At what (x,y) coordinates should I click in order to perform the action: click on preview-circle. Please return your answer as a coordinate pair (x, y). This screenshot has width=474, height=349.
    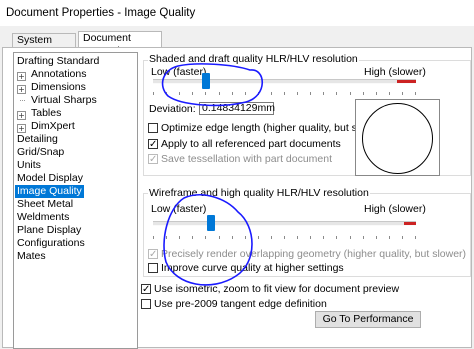
    Looking at the image, I should click on (397, 138).